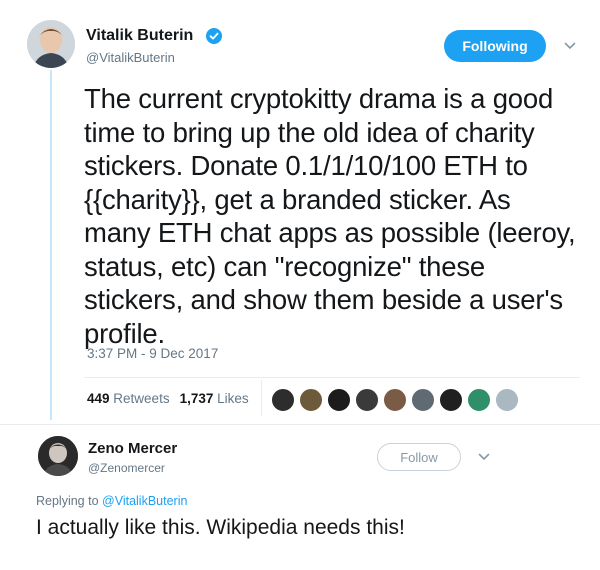  What do you see at coordinates (132, 448) in the screenshot?
I see `reply-author-name: Zeno Mercer` at bounding box center [132, 448].